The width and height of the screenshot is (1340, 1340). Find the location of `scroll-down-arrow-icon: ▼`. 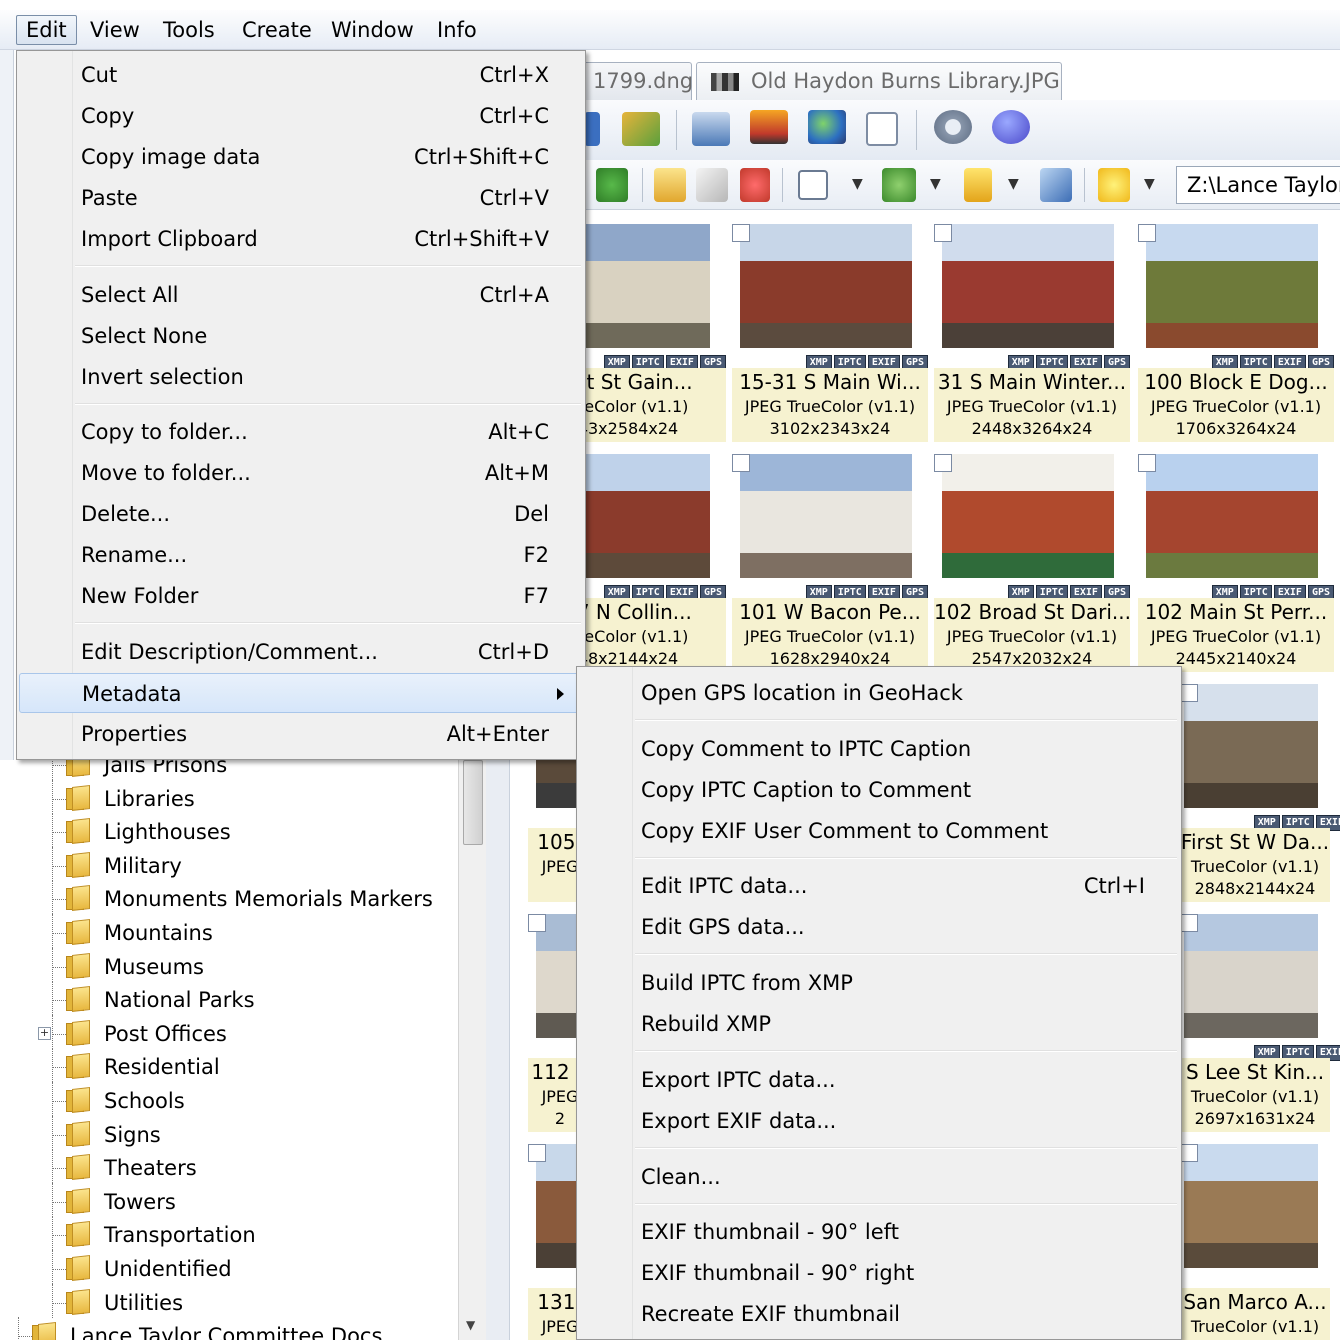

scroll-down-arrow-icon: ▼ is located at coordinates (470, 1325).